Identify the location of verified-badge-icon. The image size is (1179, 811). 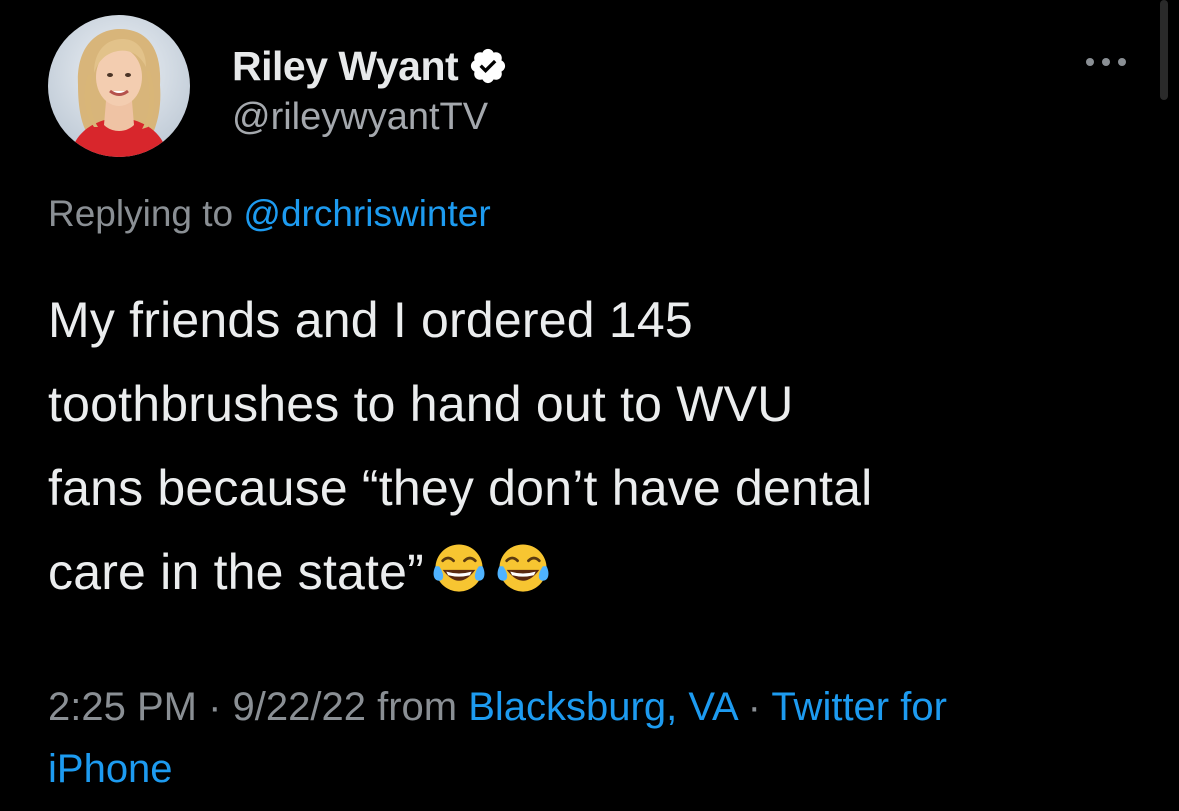
(488, 66).